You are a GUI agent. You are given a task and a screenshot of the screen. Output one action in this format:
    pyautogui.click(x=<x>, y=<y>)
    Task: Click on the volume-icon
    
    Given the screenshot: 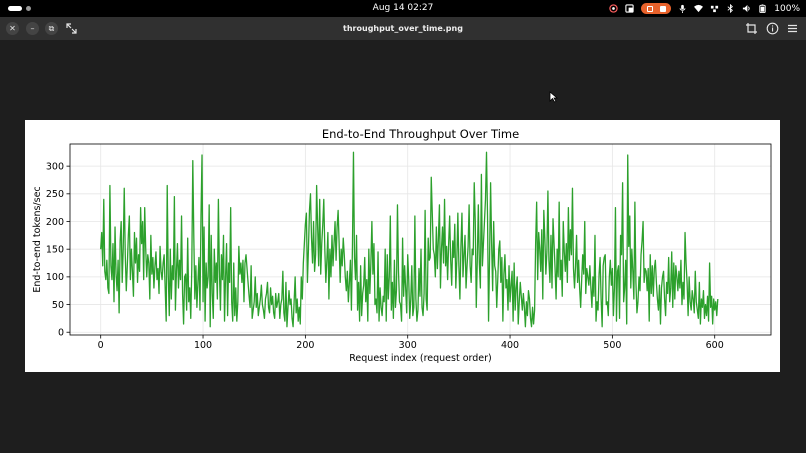 What is the action you would take?
    pyautogui.click(x=746, y=8)
    